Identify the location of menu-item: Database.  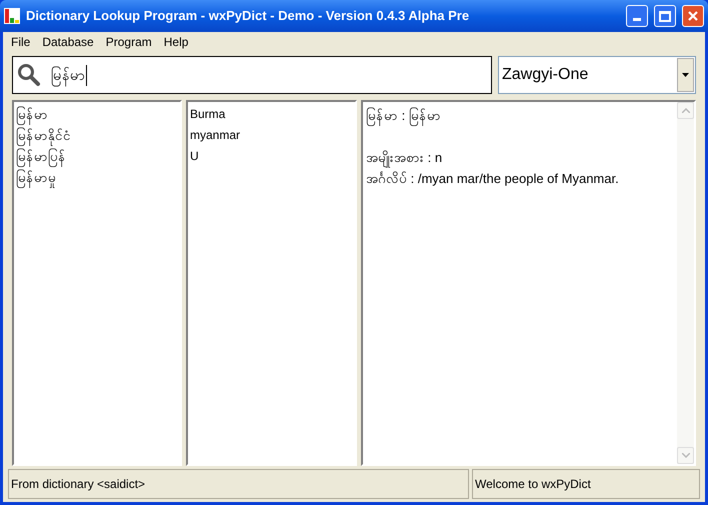
(68, 42).